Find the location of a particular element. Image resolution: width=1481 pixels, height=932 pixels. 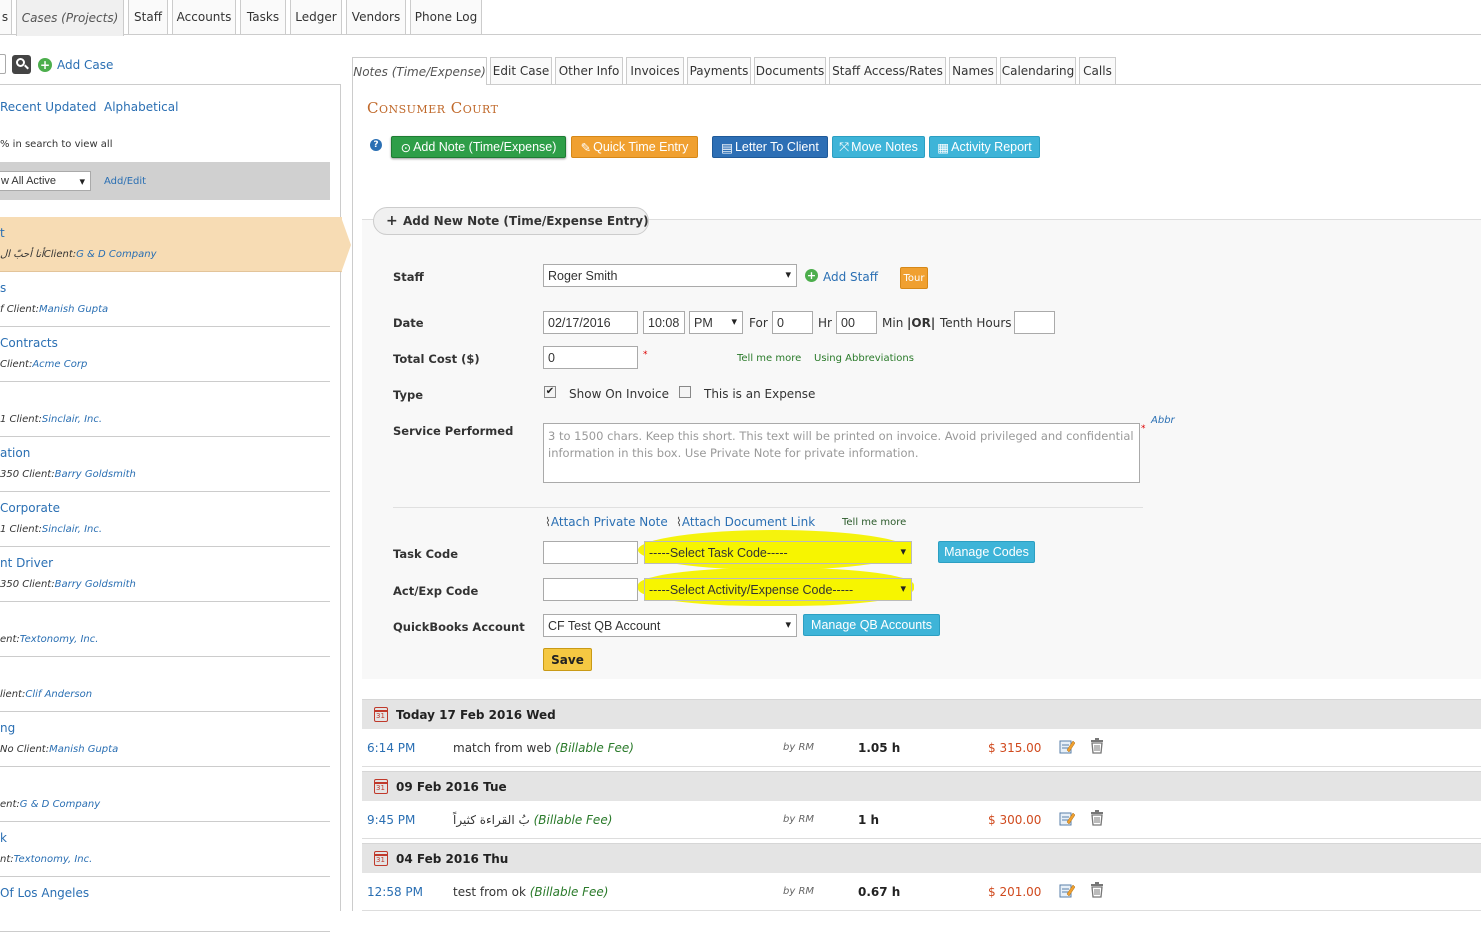

hours-input: 0 is located at coordinates (792, 322).